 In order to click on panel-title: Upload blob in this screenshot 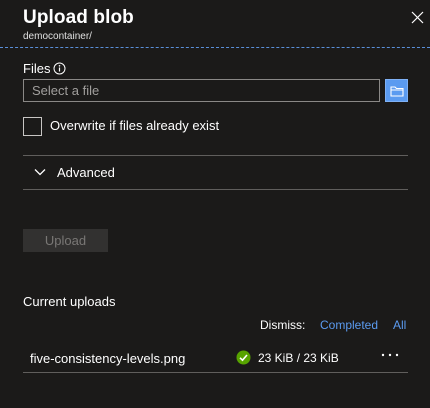, I will do `click(78, 17)`.